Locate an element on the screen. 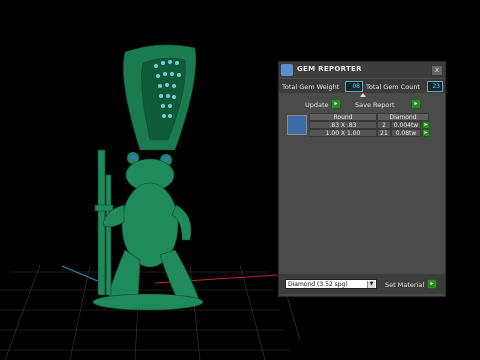 The image size is (480, 360). table-row-2-weight: 0.08tw is located at coordinates (406, 133).